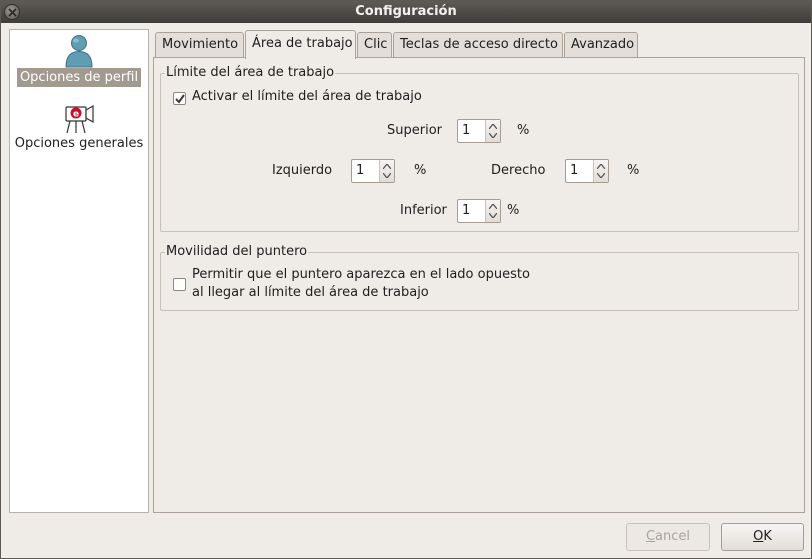 This screenshot has height=559, width=812. Describe the element at coordinates (237, 251) in the screenshot. I see `pointer-mobility-title: Movilidad del puntero` at that location.